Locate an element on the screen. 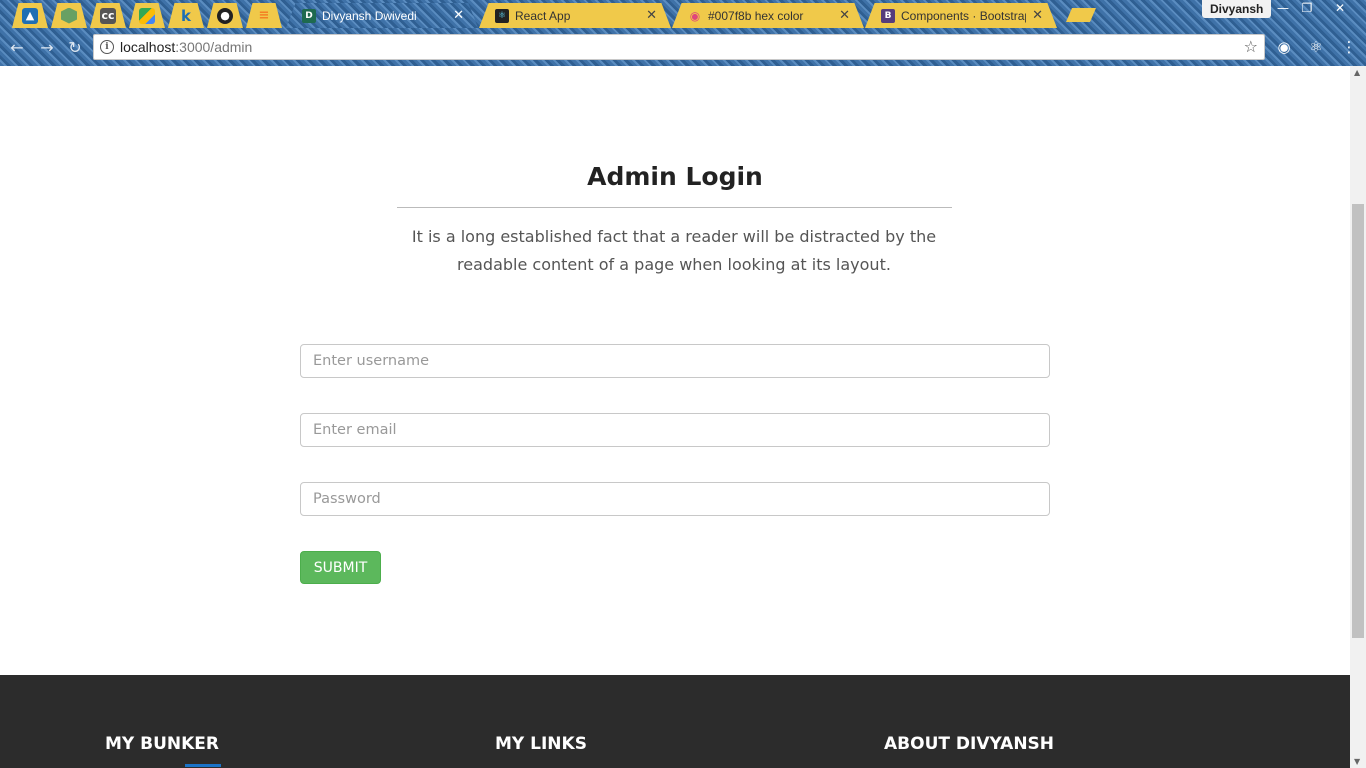 The height and width of the screenshot is (768, 1366). footer-heading-bunker: MY BUNKER is located at coordinates (162, 744).